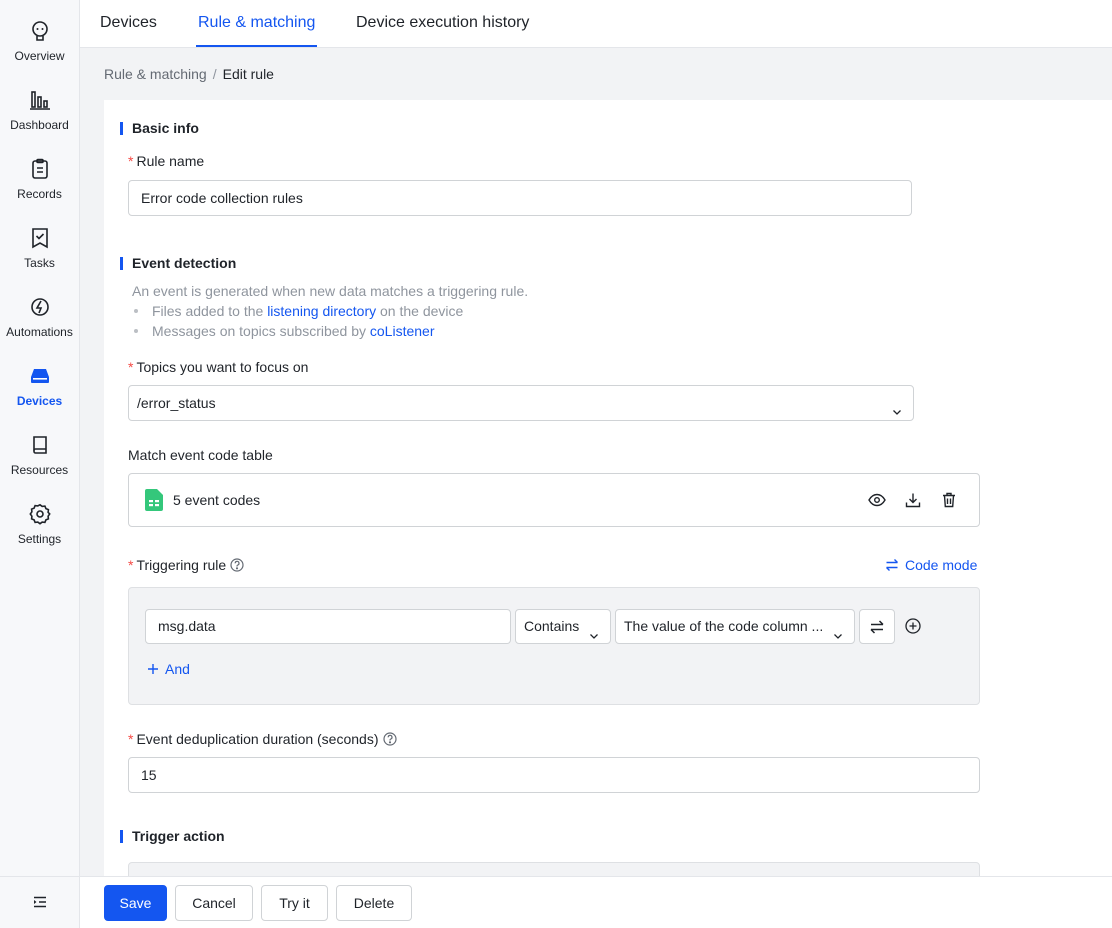  What do you see at coordinates (40, 307) in the screenshot?
I see `automation-icon` at bounding box center [40, 307].